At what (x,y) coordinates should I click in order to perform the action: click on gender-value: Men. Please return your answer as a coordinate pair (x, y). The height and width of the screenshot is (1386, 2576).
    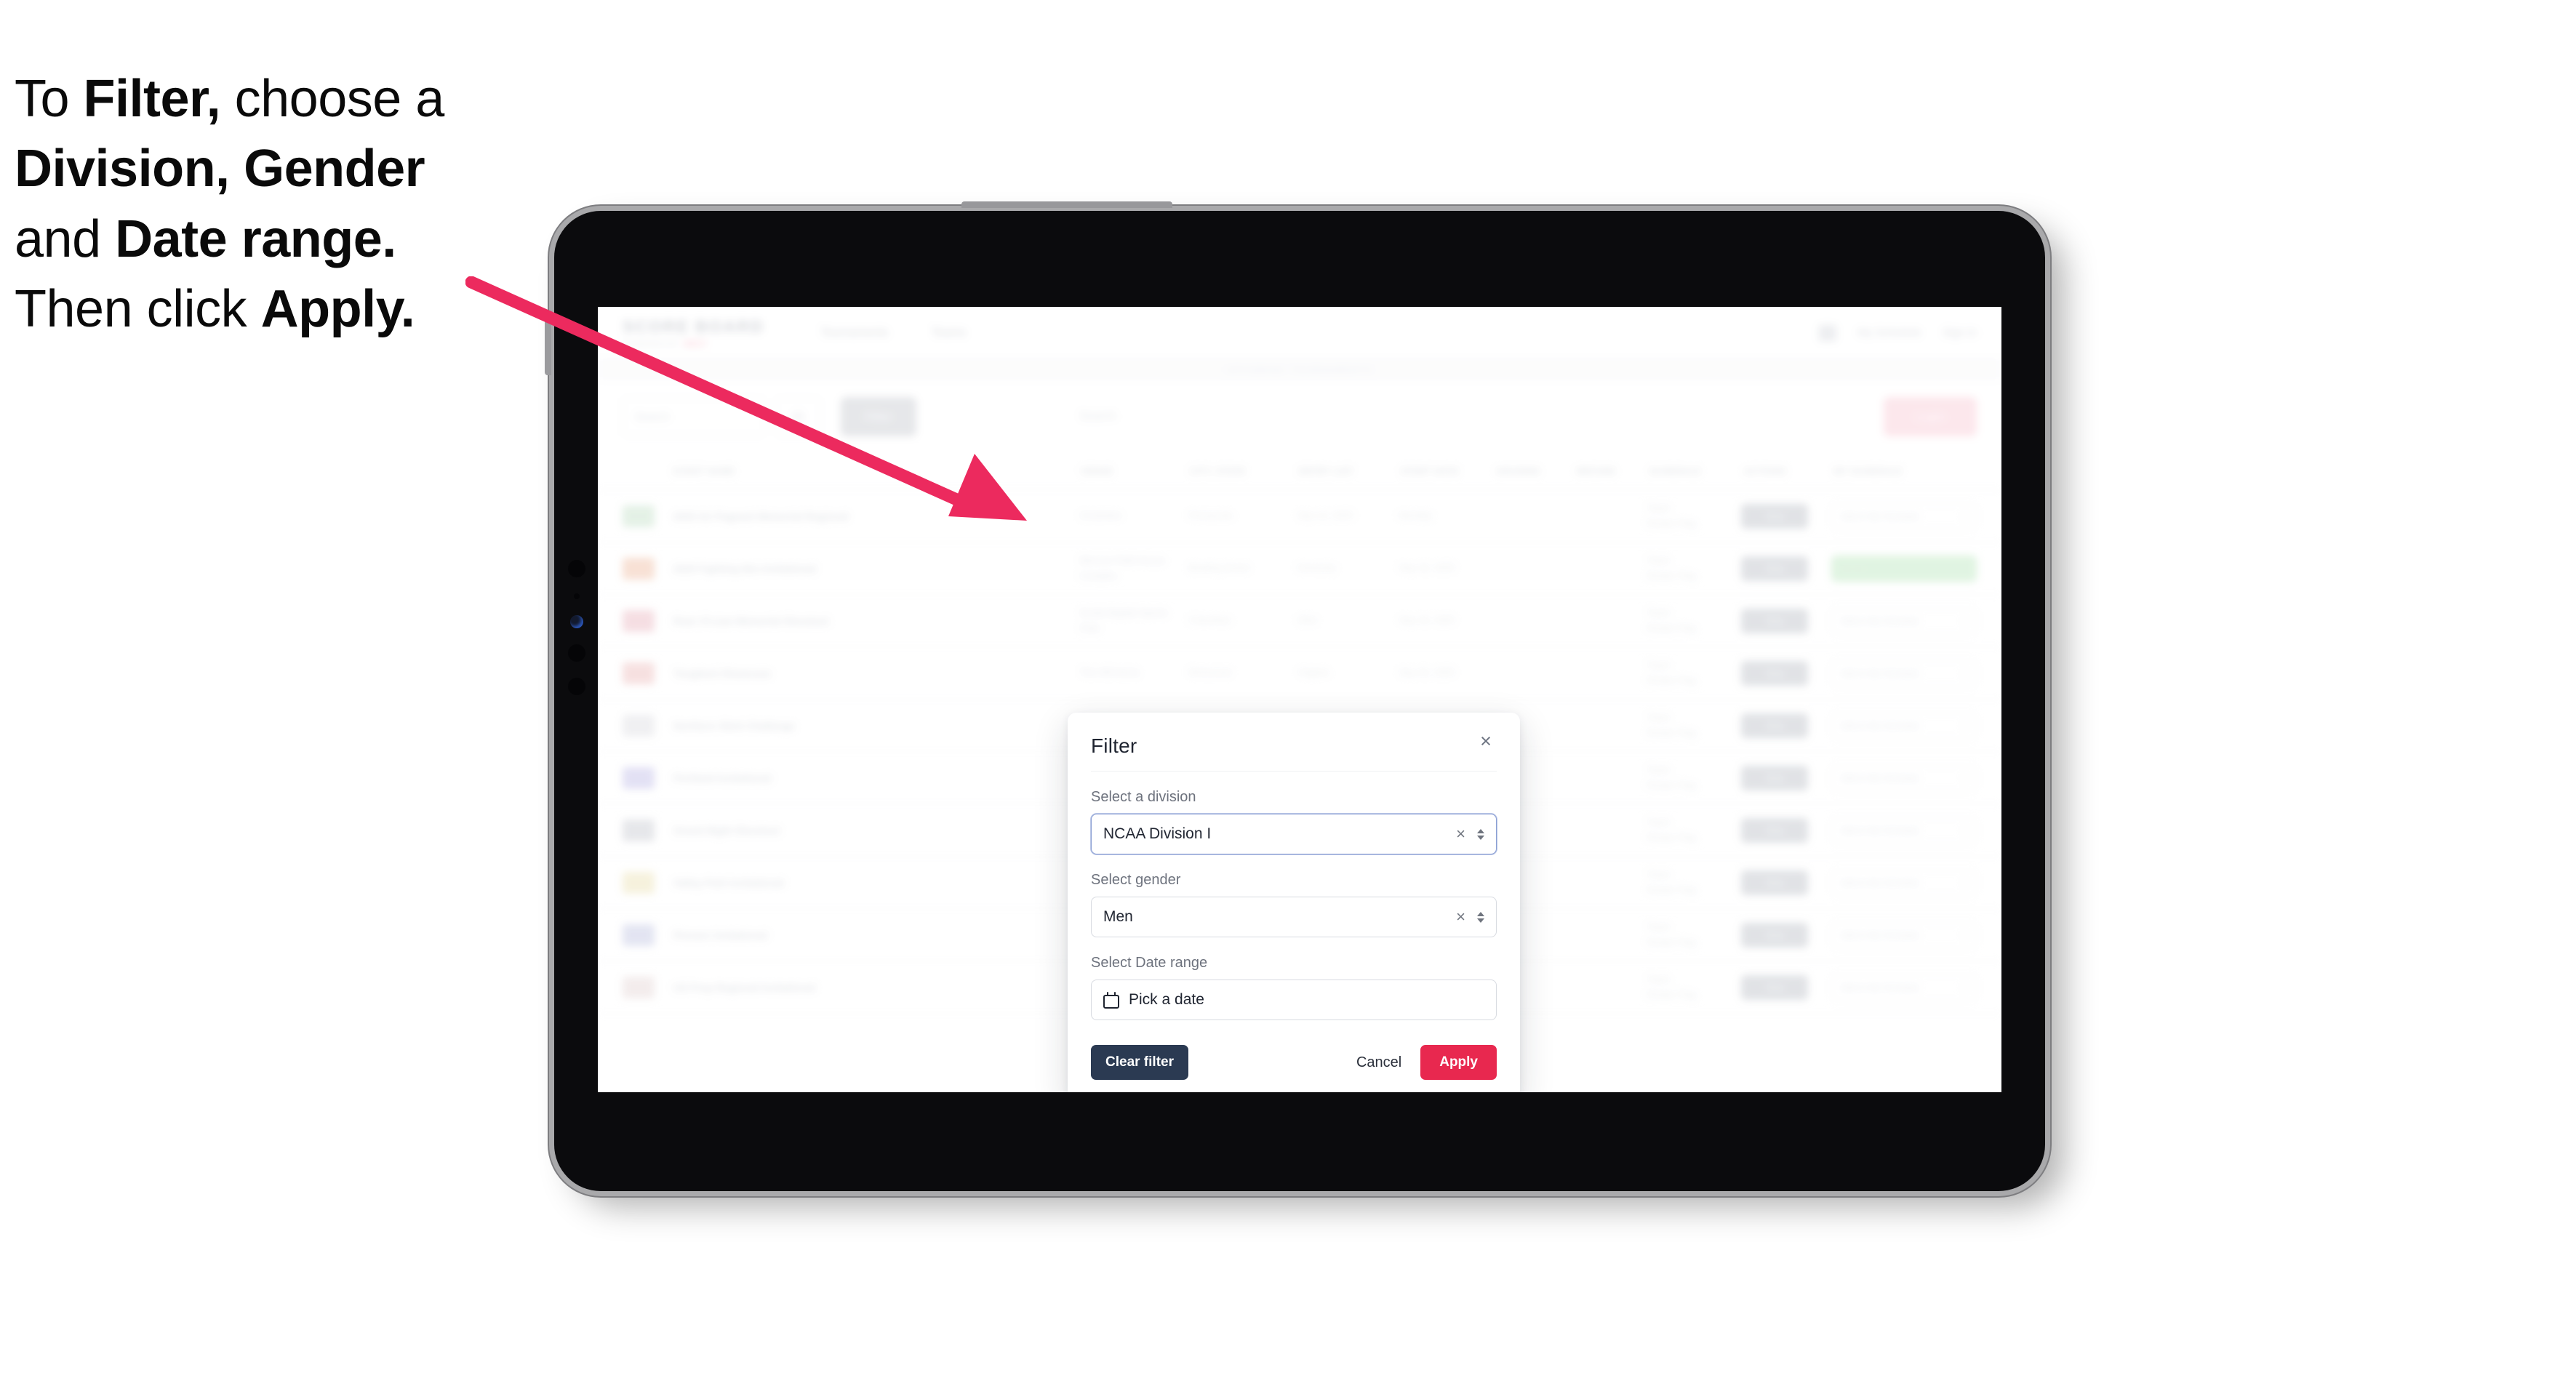
    Looking at the image, I should click on (1118, 917).